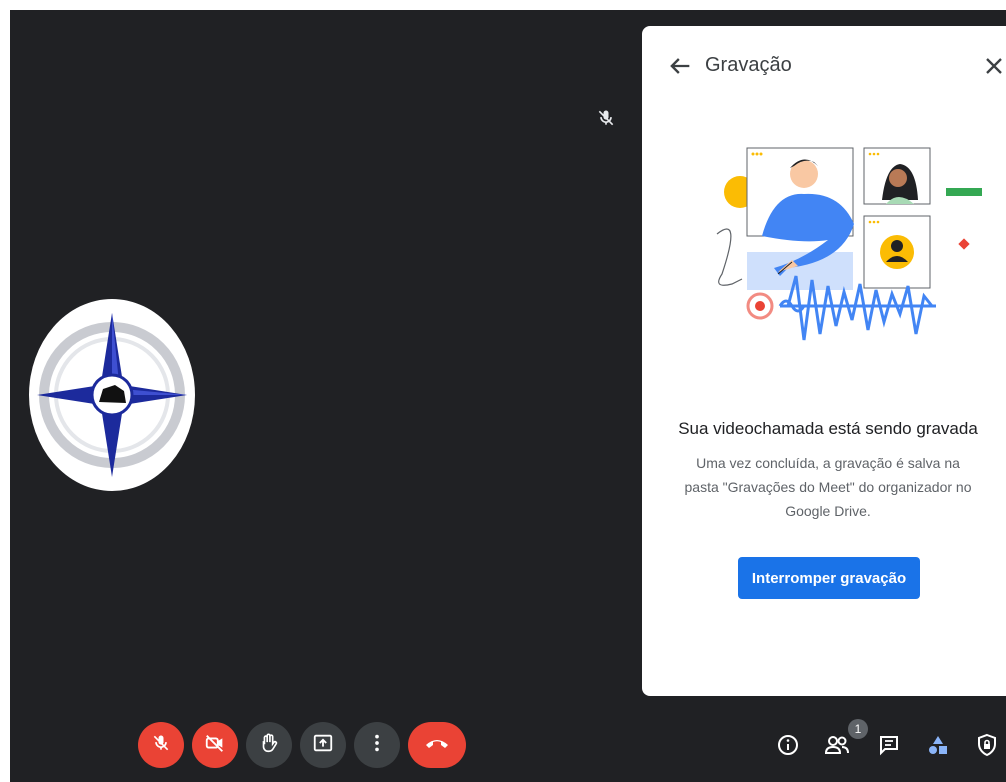 Image resolution: width=1006 pixels, height=782 pixels. Describe the element at coordinates (828, 428) in the screenshot. I see `recording-headline: Sua videochamada está sendo gravada` at that location.